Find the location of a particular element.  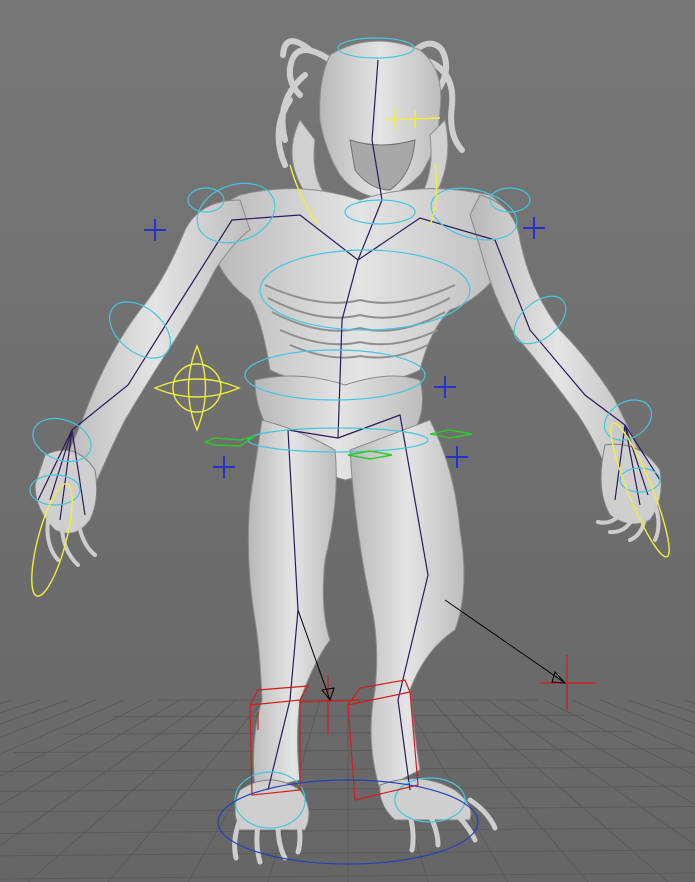

cog-control-petal-v is located at coordinates (197, 388).